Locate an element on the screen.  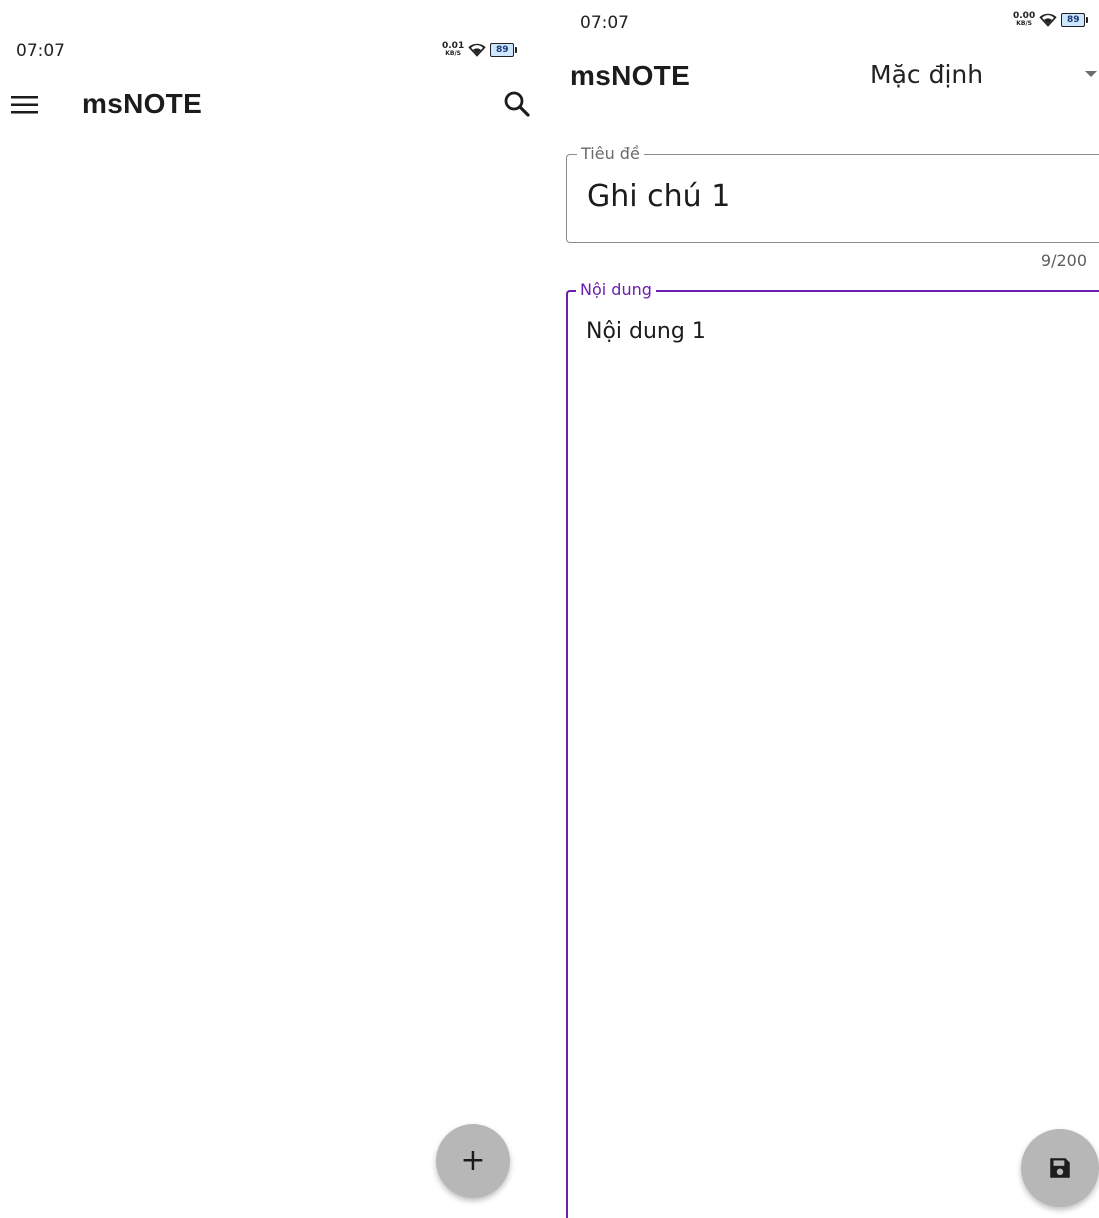
category-dropdown: Mặc định is located at coordinates (952, 76).